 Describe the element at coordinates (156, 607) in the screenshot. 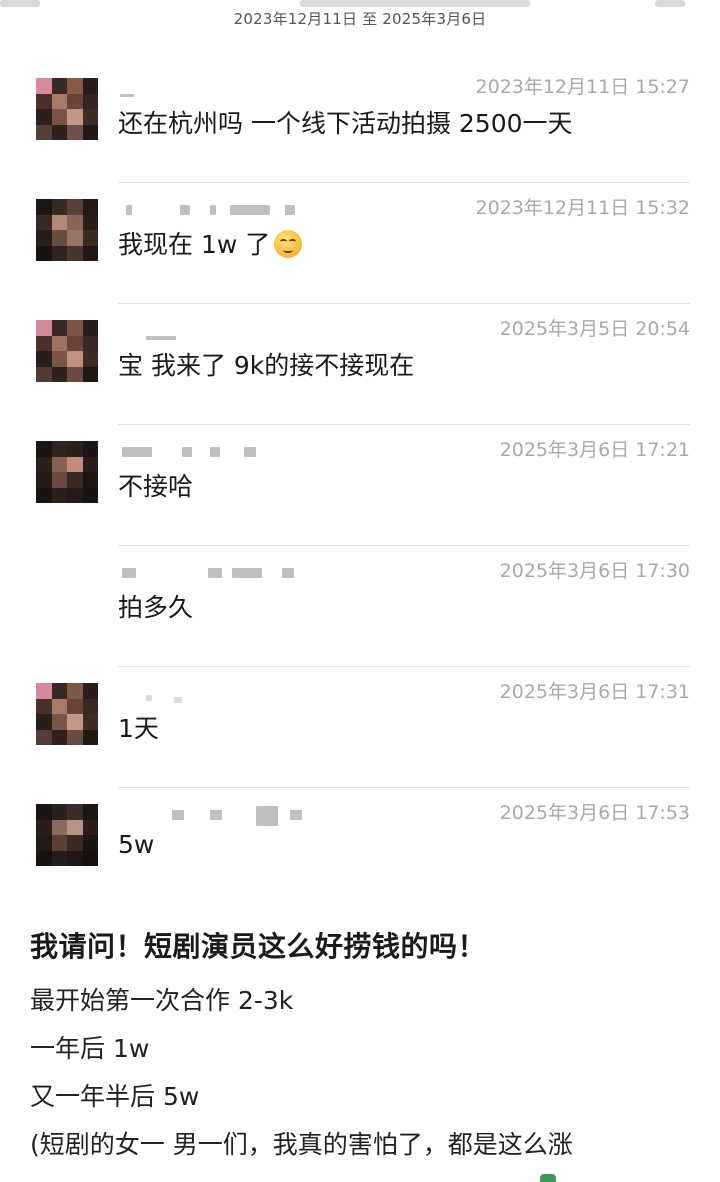

I see `message-text: 拍多久` at that location.